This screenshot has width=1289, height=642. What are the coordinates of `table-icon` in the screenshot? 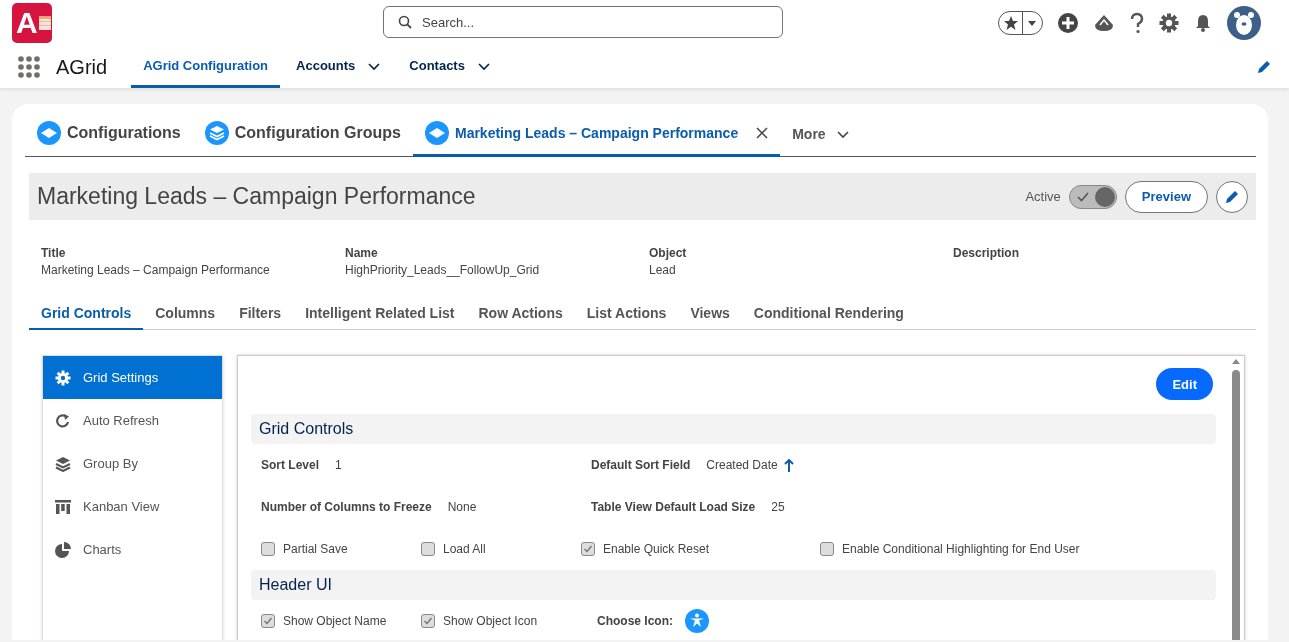 It's located at (44, 23).